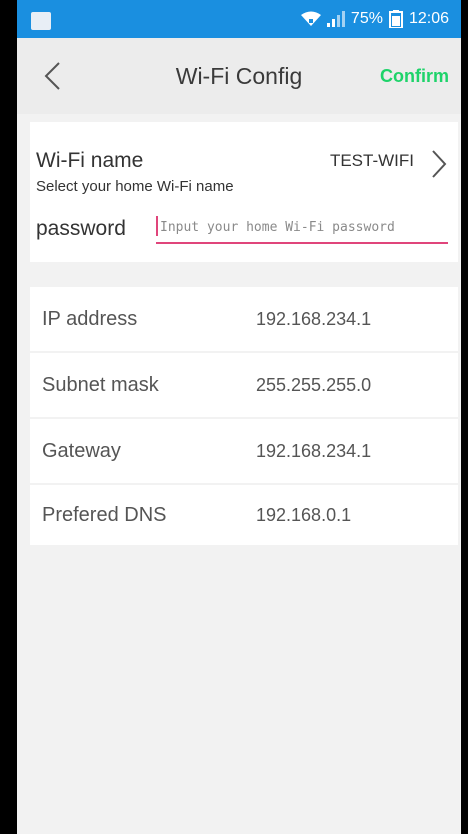 The width and height of the screenshot is (468, 834). What do you see at coordinates (302, 228) in the screenshot?
I see `password-input` at bounding box center [302, 228].